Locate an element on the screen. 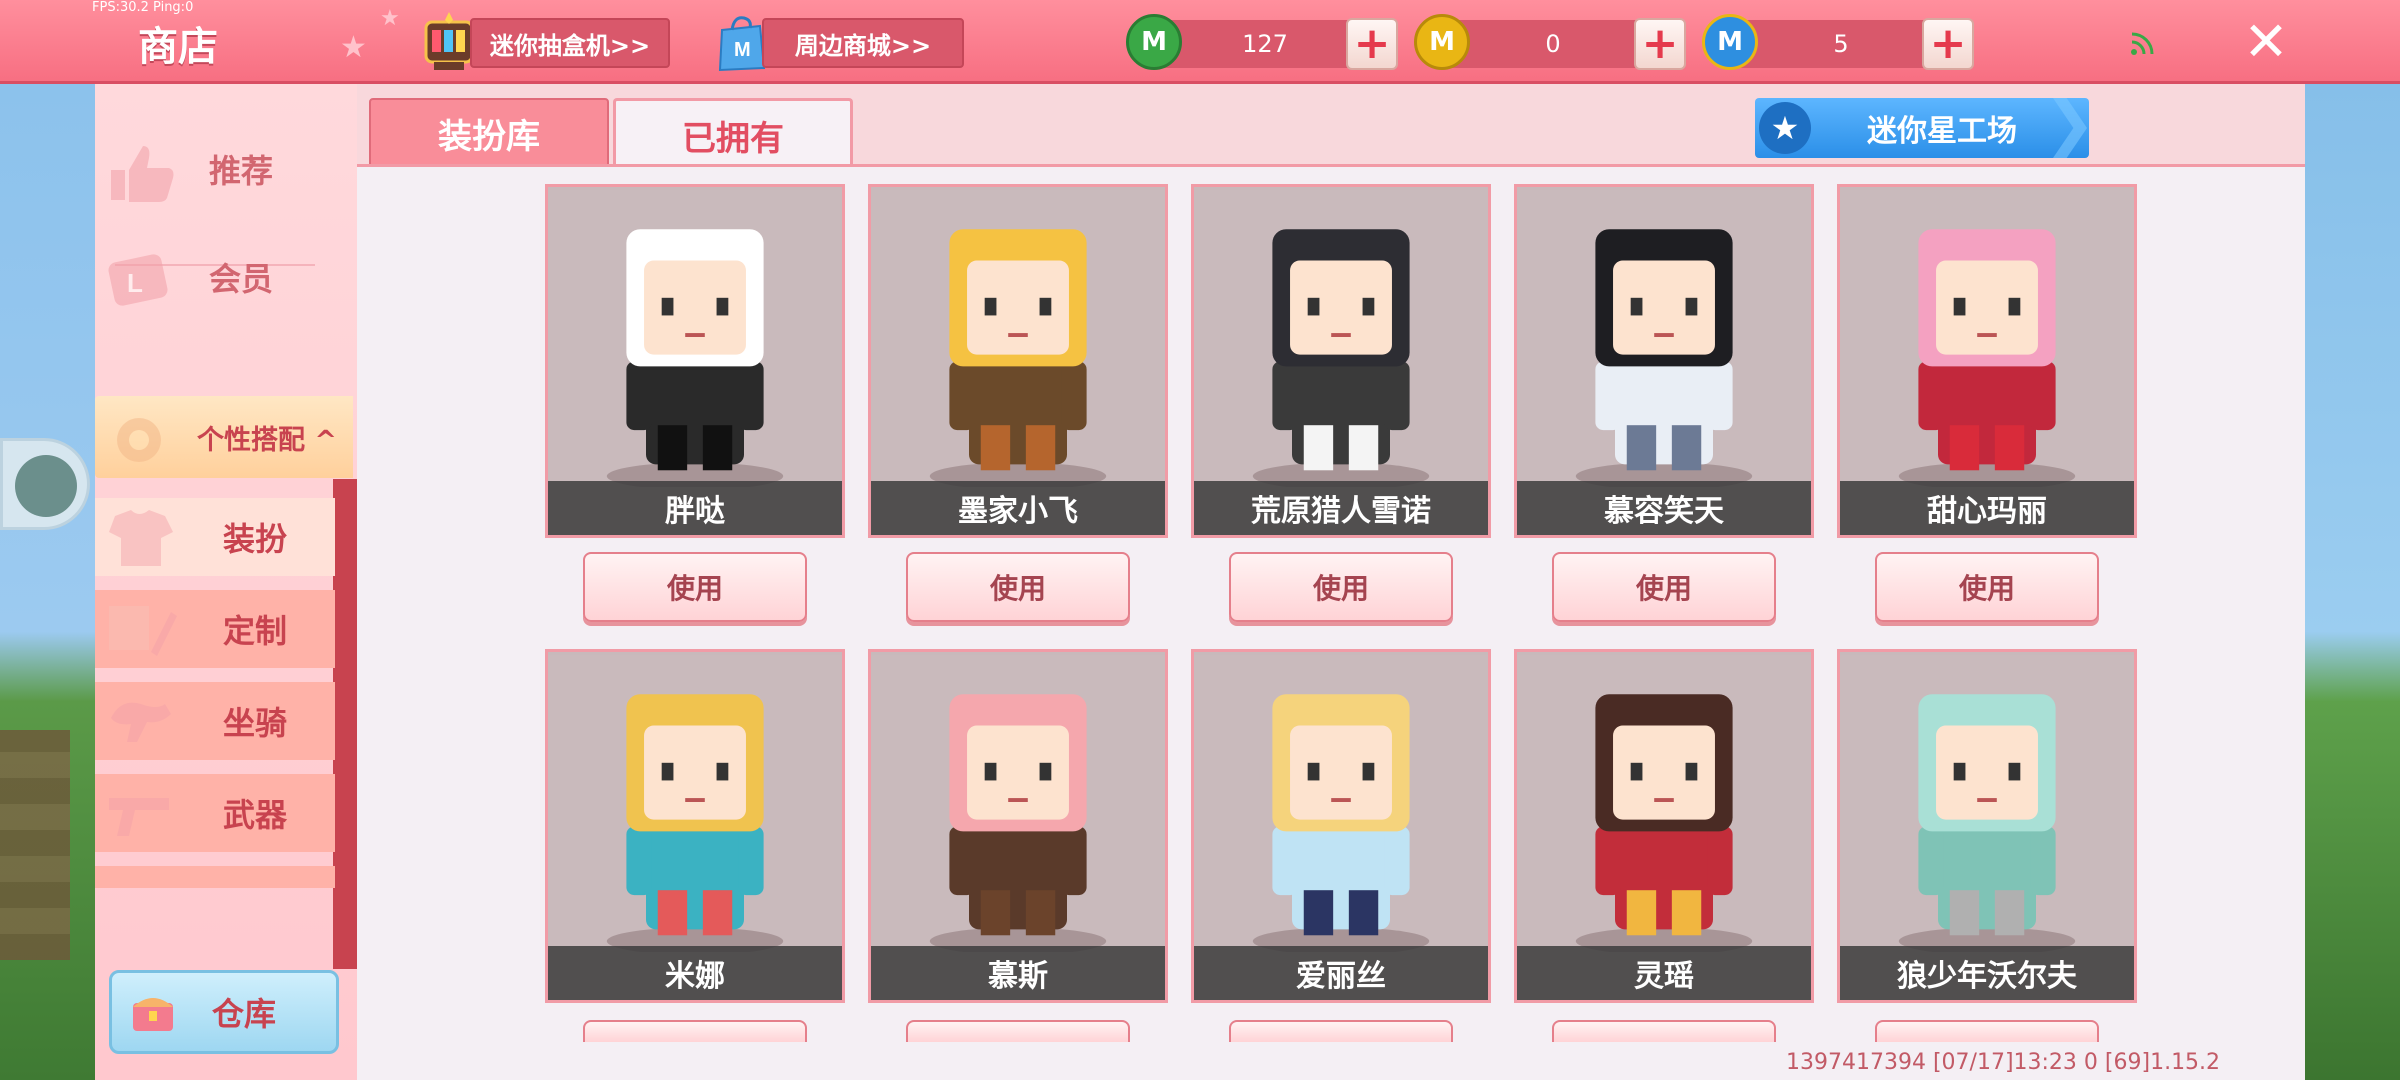  sidebar-item-label: 武器 is located at coordinates (254, 815).